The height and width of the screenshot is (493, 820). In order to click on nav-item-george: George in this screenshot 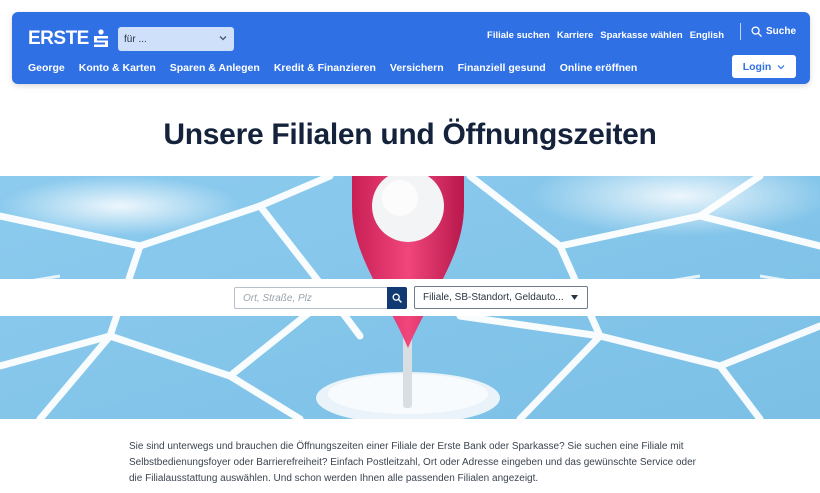, I will do `click(46, 68)`.